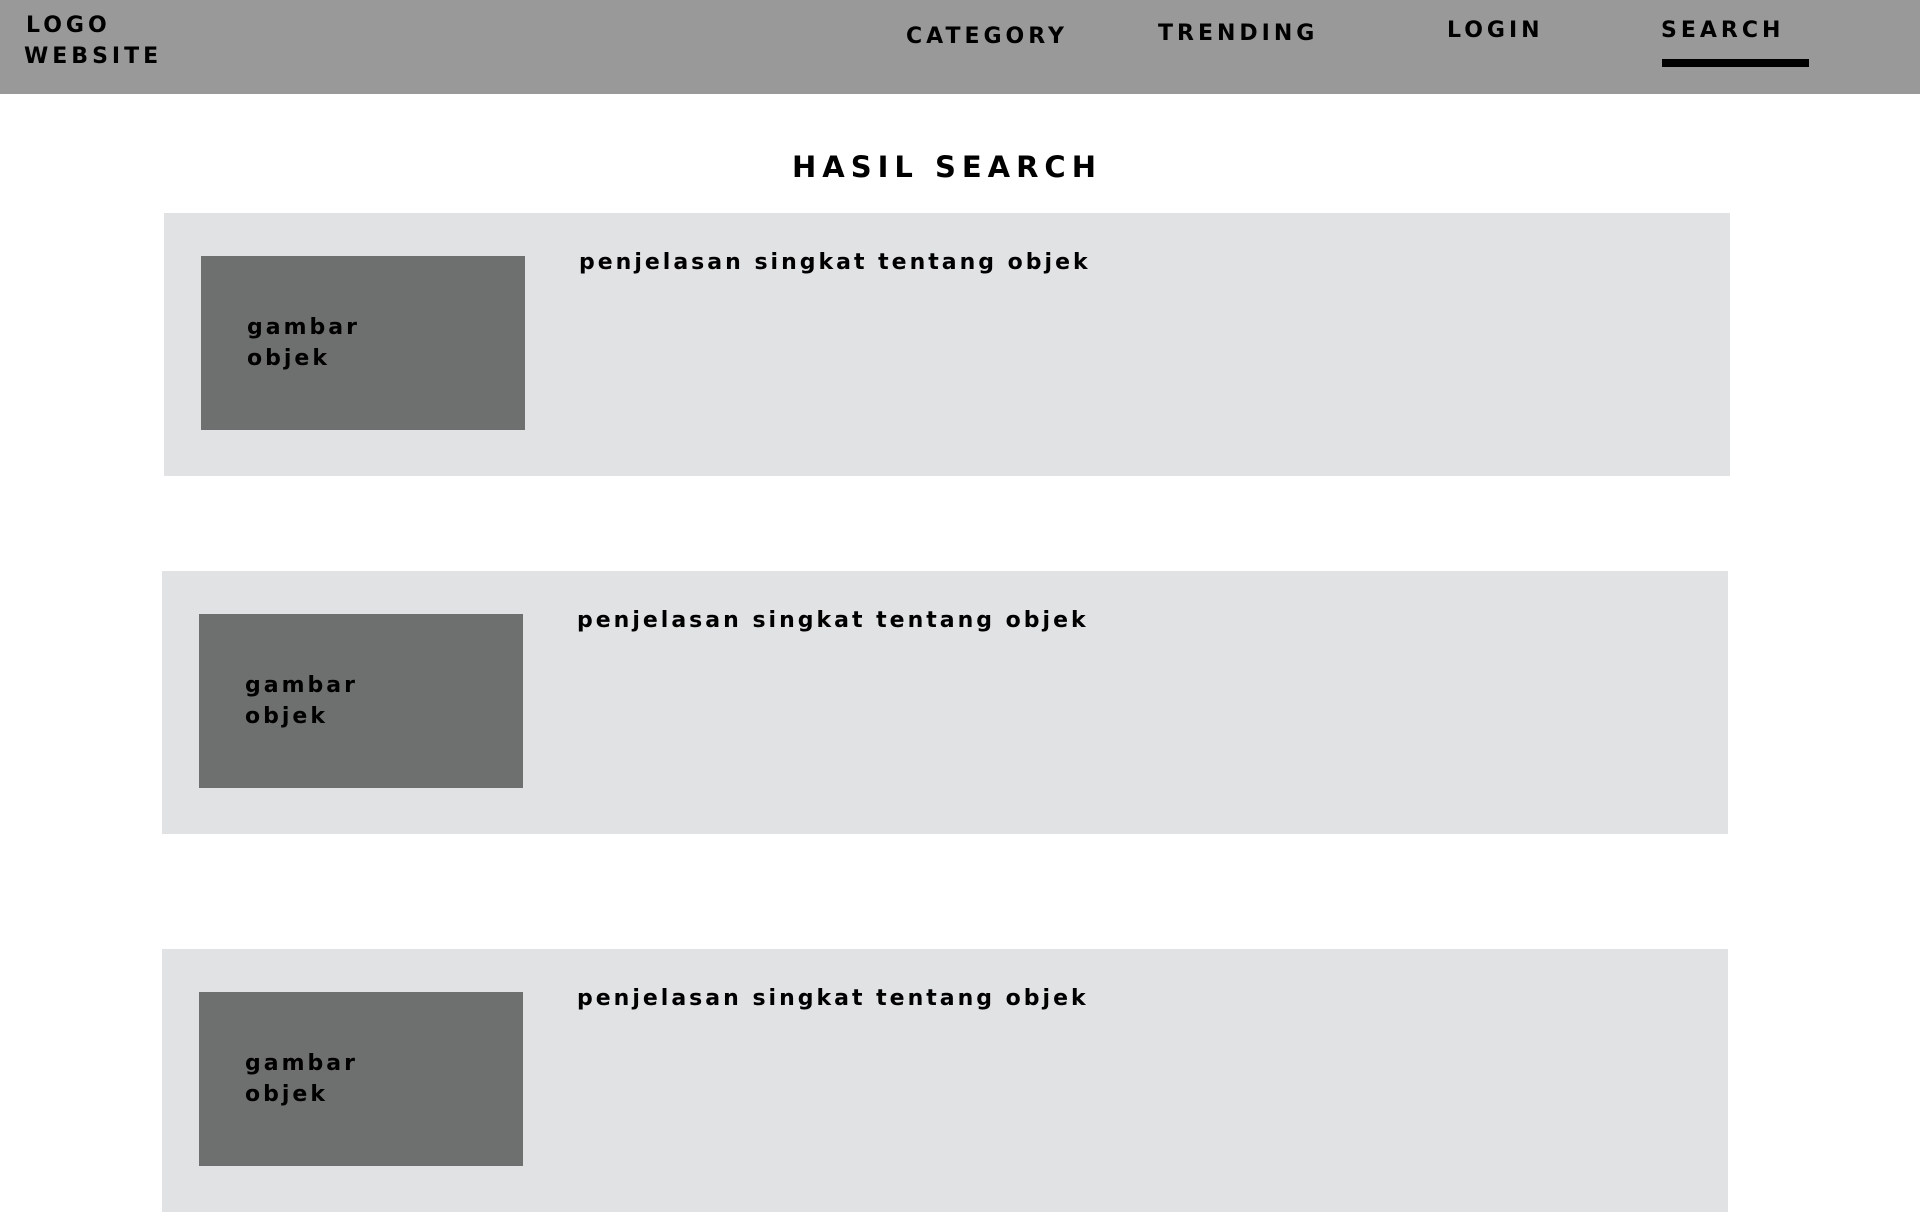 This screenshot has height=1212, width=1920. I want to click on logo-line-2: WEBSITE, so click(93, 56).